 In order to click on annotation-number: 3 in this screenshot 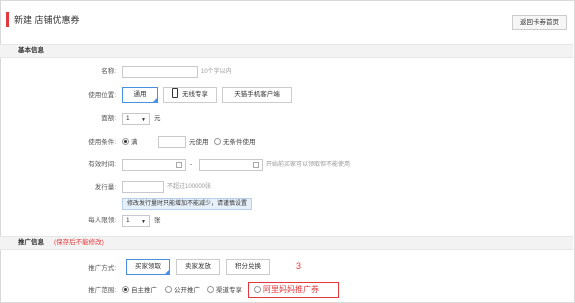, I will do `click(299, 266)`.